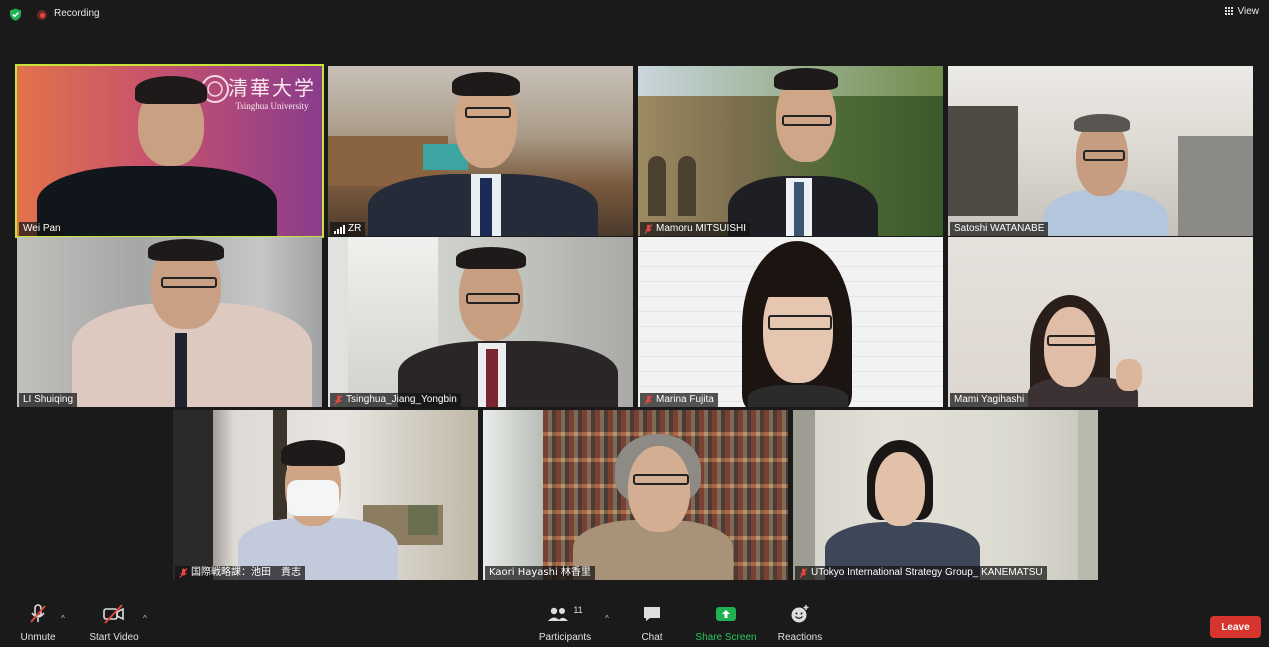  I want to click on participant-name-tag: Tsinghua_Jiang_Yongbin, so click(395, 400).